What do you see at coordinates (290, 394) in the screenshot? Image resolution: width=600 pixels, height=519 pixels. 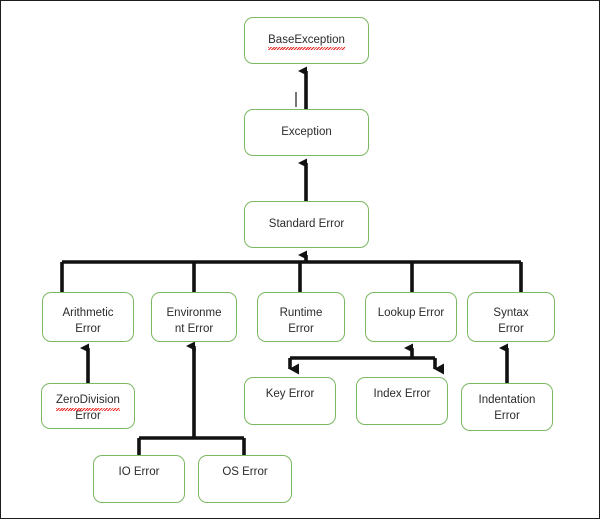 I see `node-label-key-error: Key Error` at bounding box center [290, 394].